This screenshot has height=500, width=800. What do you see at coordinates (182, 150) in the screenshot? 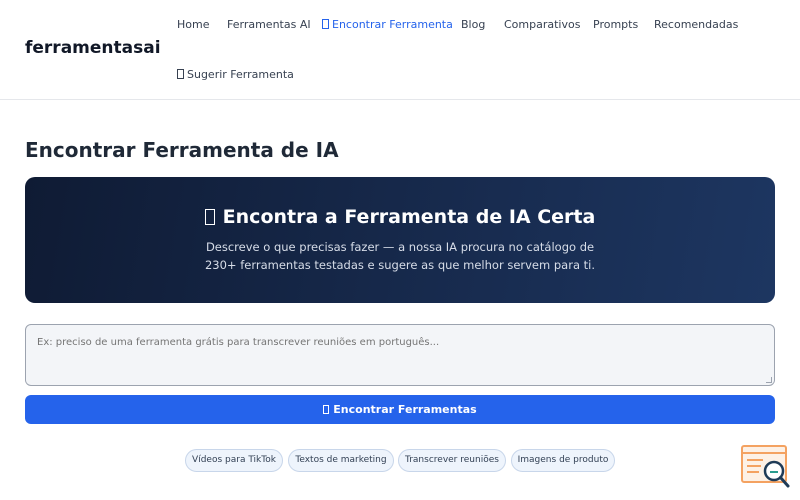
I see `page-title: Encontrar Ferramenta de IA` at bounding box center [182, 150].